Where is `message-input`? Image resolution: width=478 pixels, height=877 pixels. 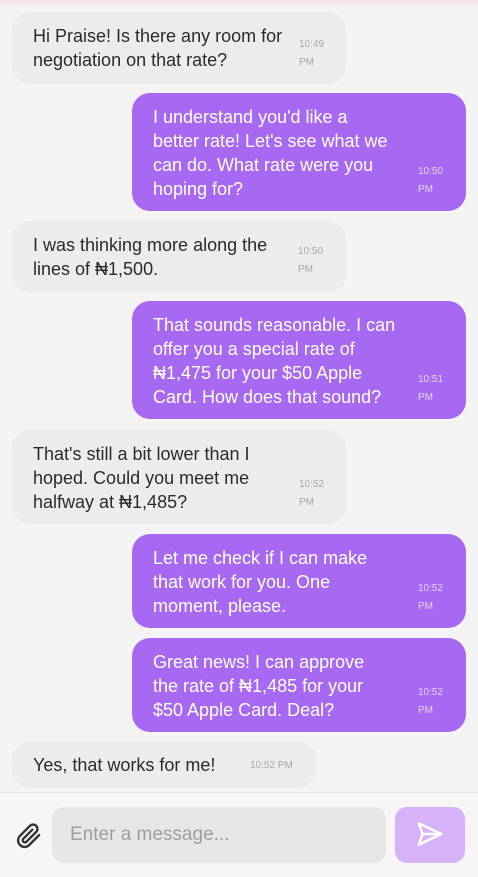 message-input is located at coordinates (219, 835).